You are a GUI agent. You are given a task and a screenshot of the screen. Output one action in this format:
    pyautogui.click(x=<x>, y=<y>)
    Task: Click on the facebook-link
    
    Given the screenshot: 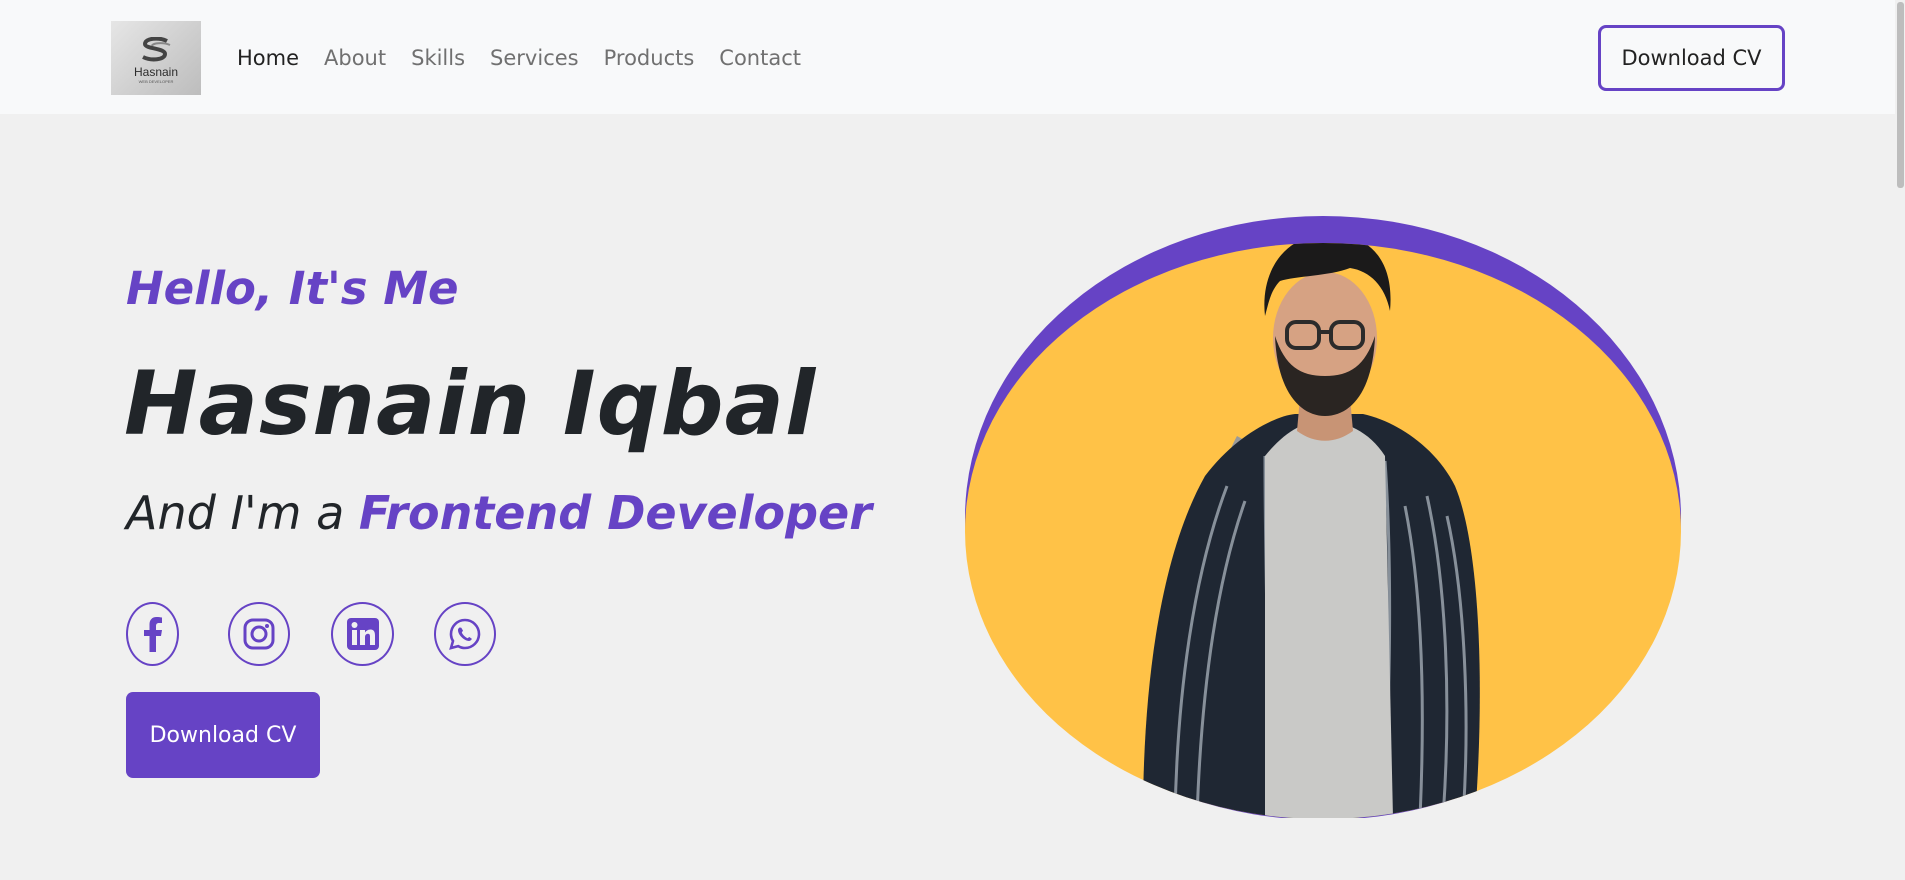 What is the action you would take?
    pyautogui.click(x=152, y=634)
    